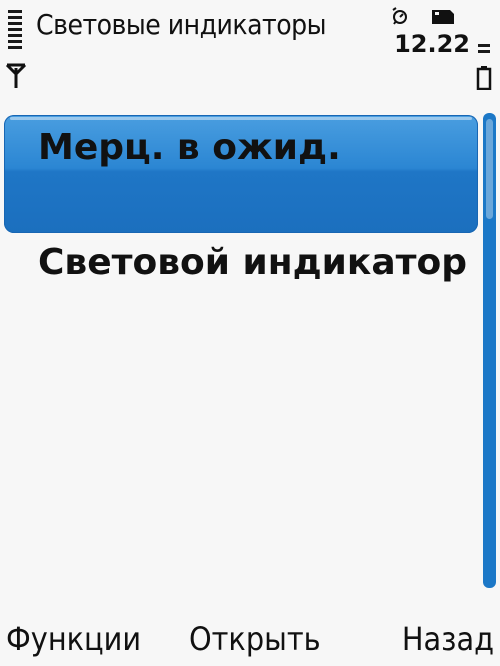 The width and height of the screenshot is (500, 666). Describe the element at coordinates (73, 639) in the screenshot. I see `options-softkey: Функции` at that location.